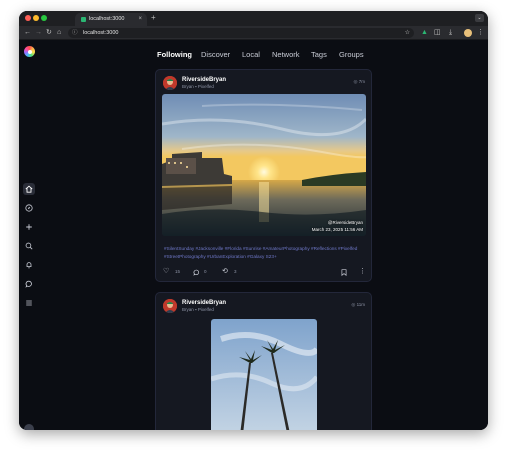 The height and width of the screenshot is (454, 507). I want to click on post-image, so click(264, 374).